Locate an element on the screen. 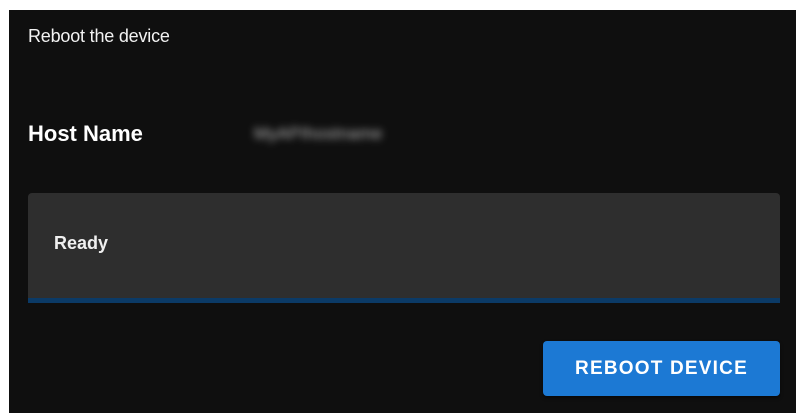 This screenshot has width=796, height=413. section-title: Reboot the device is located at coordinates (99, 36).